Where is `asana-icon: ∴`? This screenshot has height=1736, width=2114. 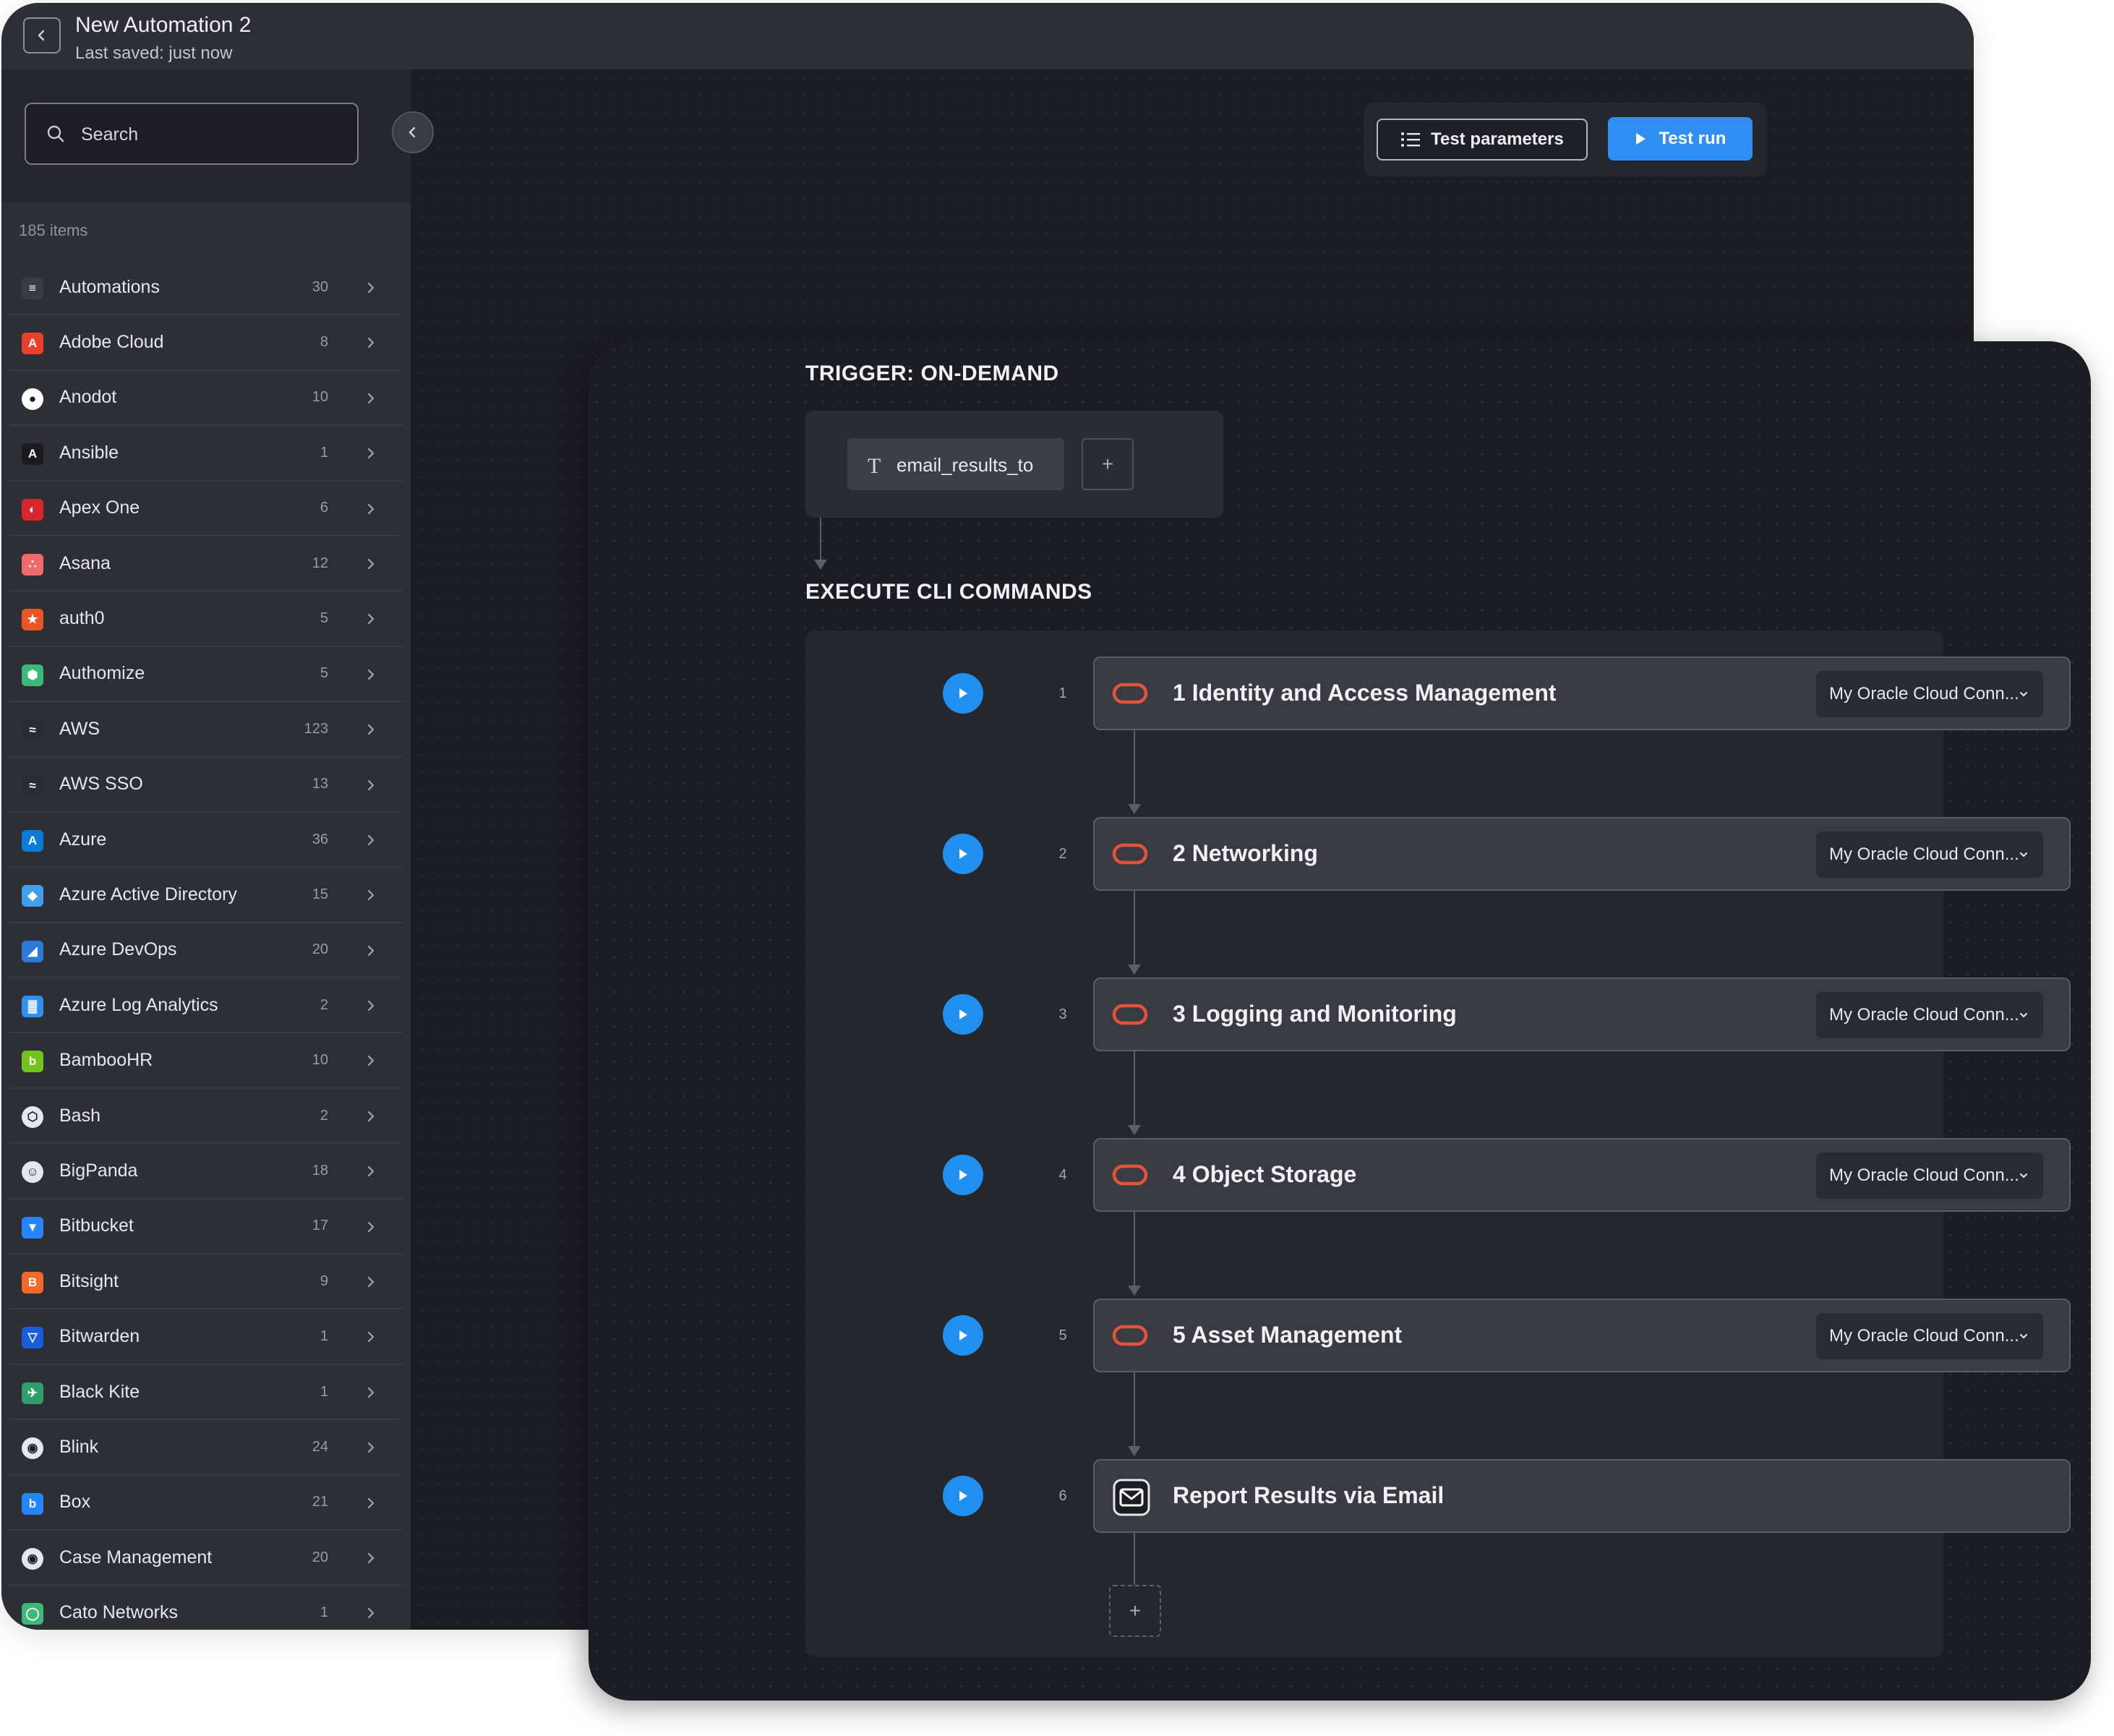
asana-icon: ∴ is located at coordinates (32, 564).